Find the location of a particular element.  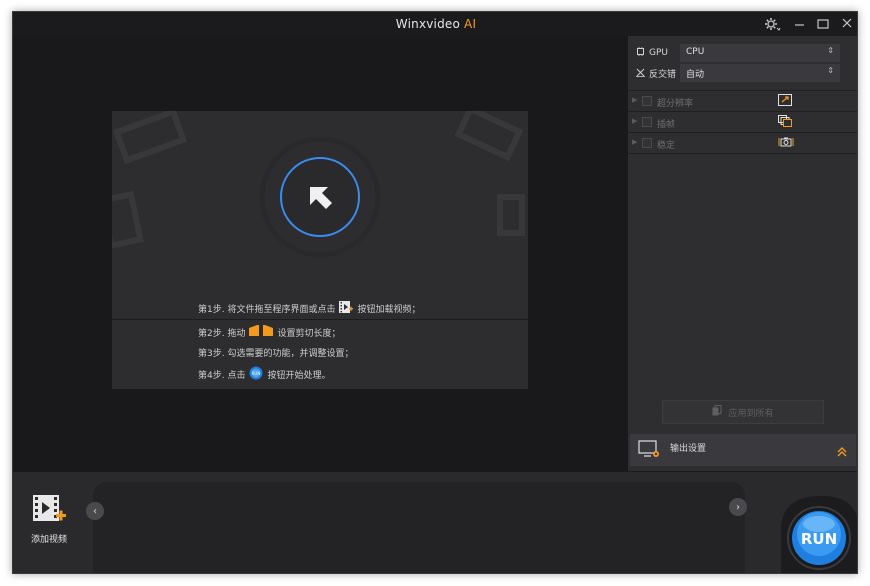

upscale-icon is located at coordinates (785, 101).